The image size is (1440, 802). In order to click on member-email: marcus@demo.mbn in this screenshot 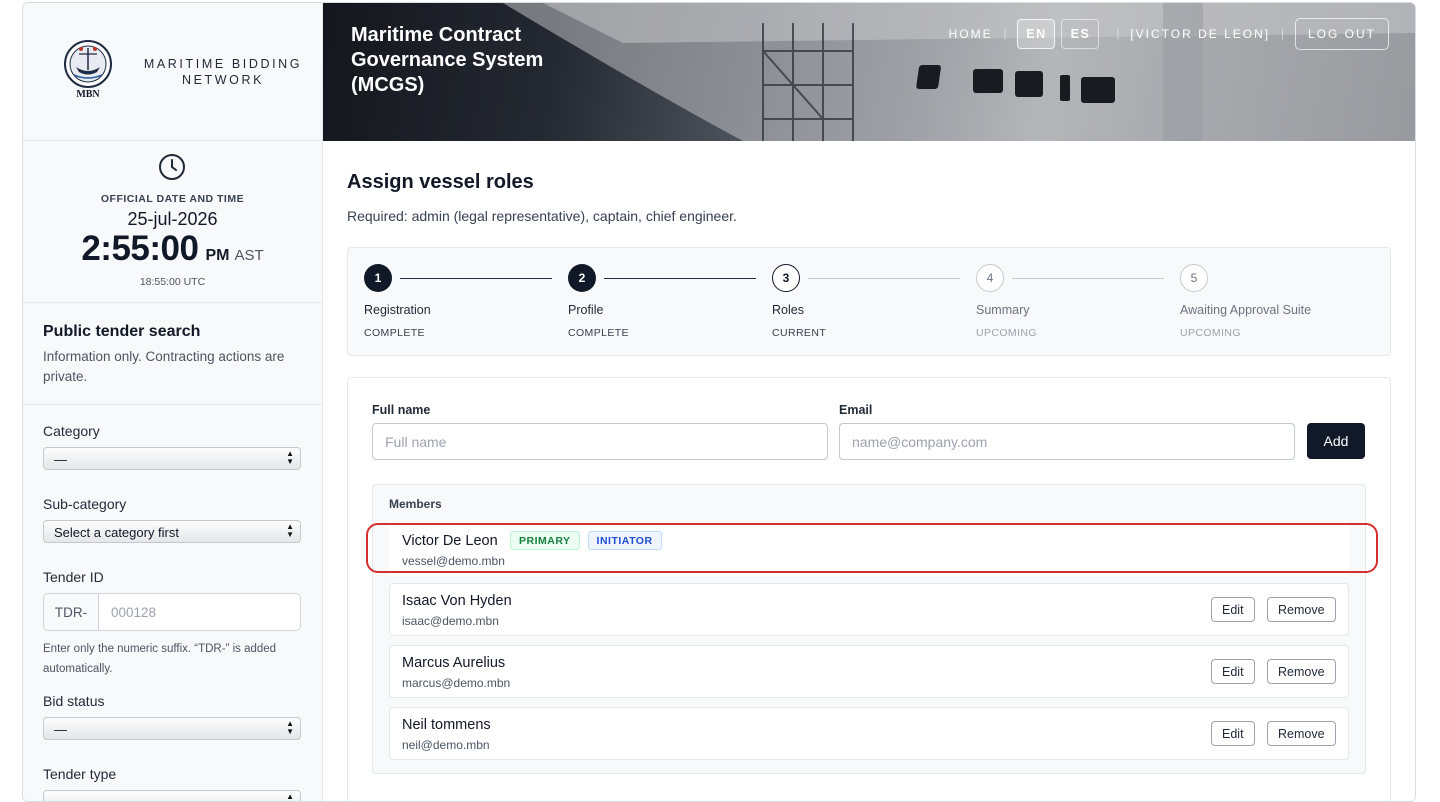, I will do `click(456, 683)`.